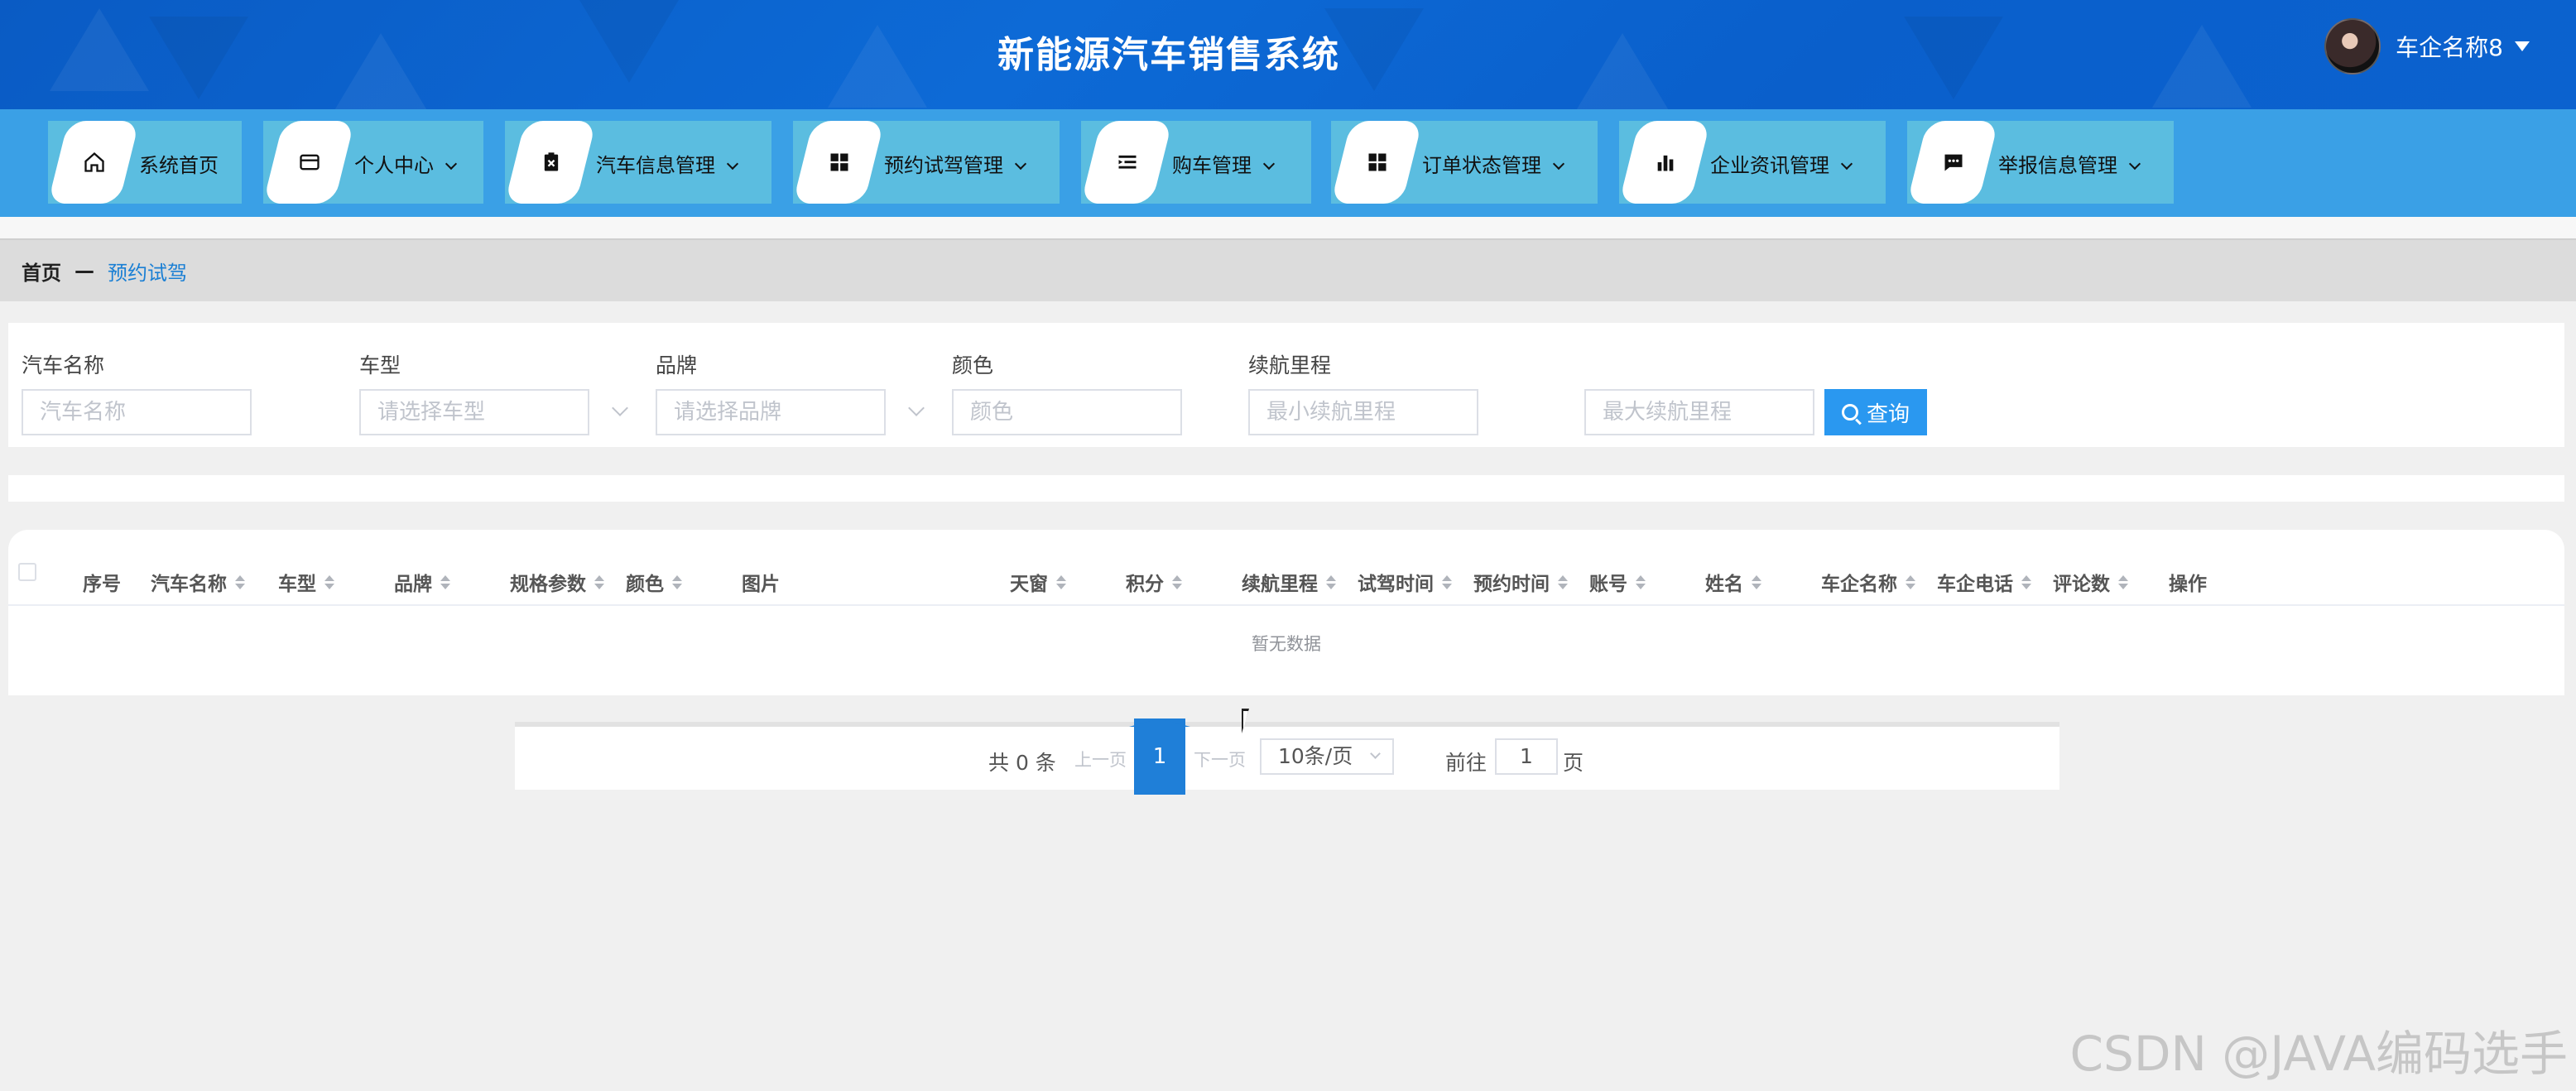 The width and height of the screenshot is (2576, 1091). What do you see at coordinates (147, 273) in the screenshot?
I see `breadcrumb-current: 预约试驾` at bounding box center [147, 273].